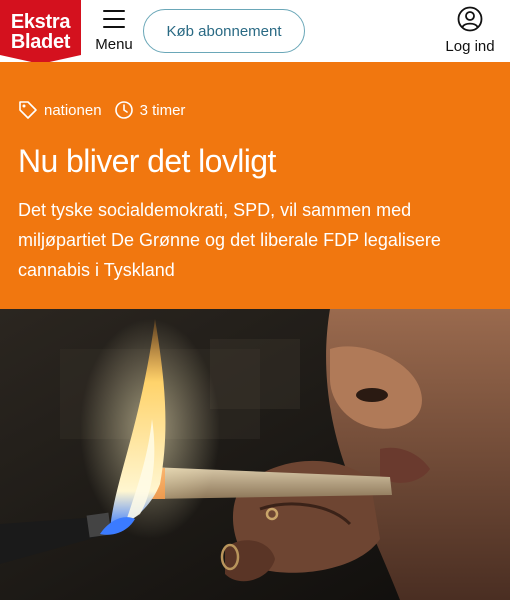 The height and width of the screenshot is (600, 510). Describe the element at coordinates (114, 31) in the screenshot. I see `menu-button: Menu` at that location.